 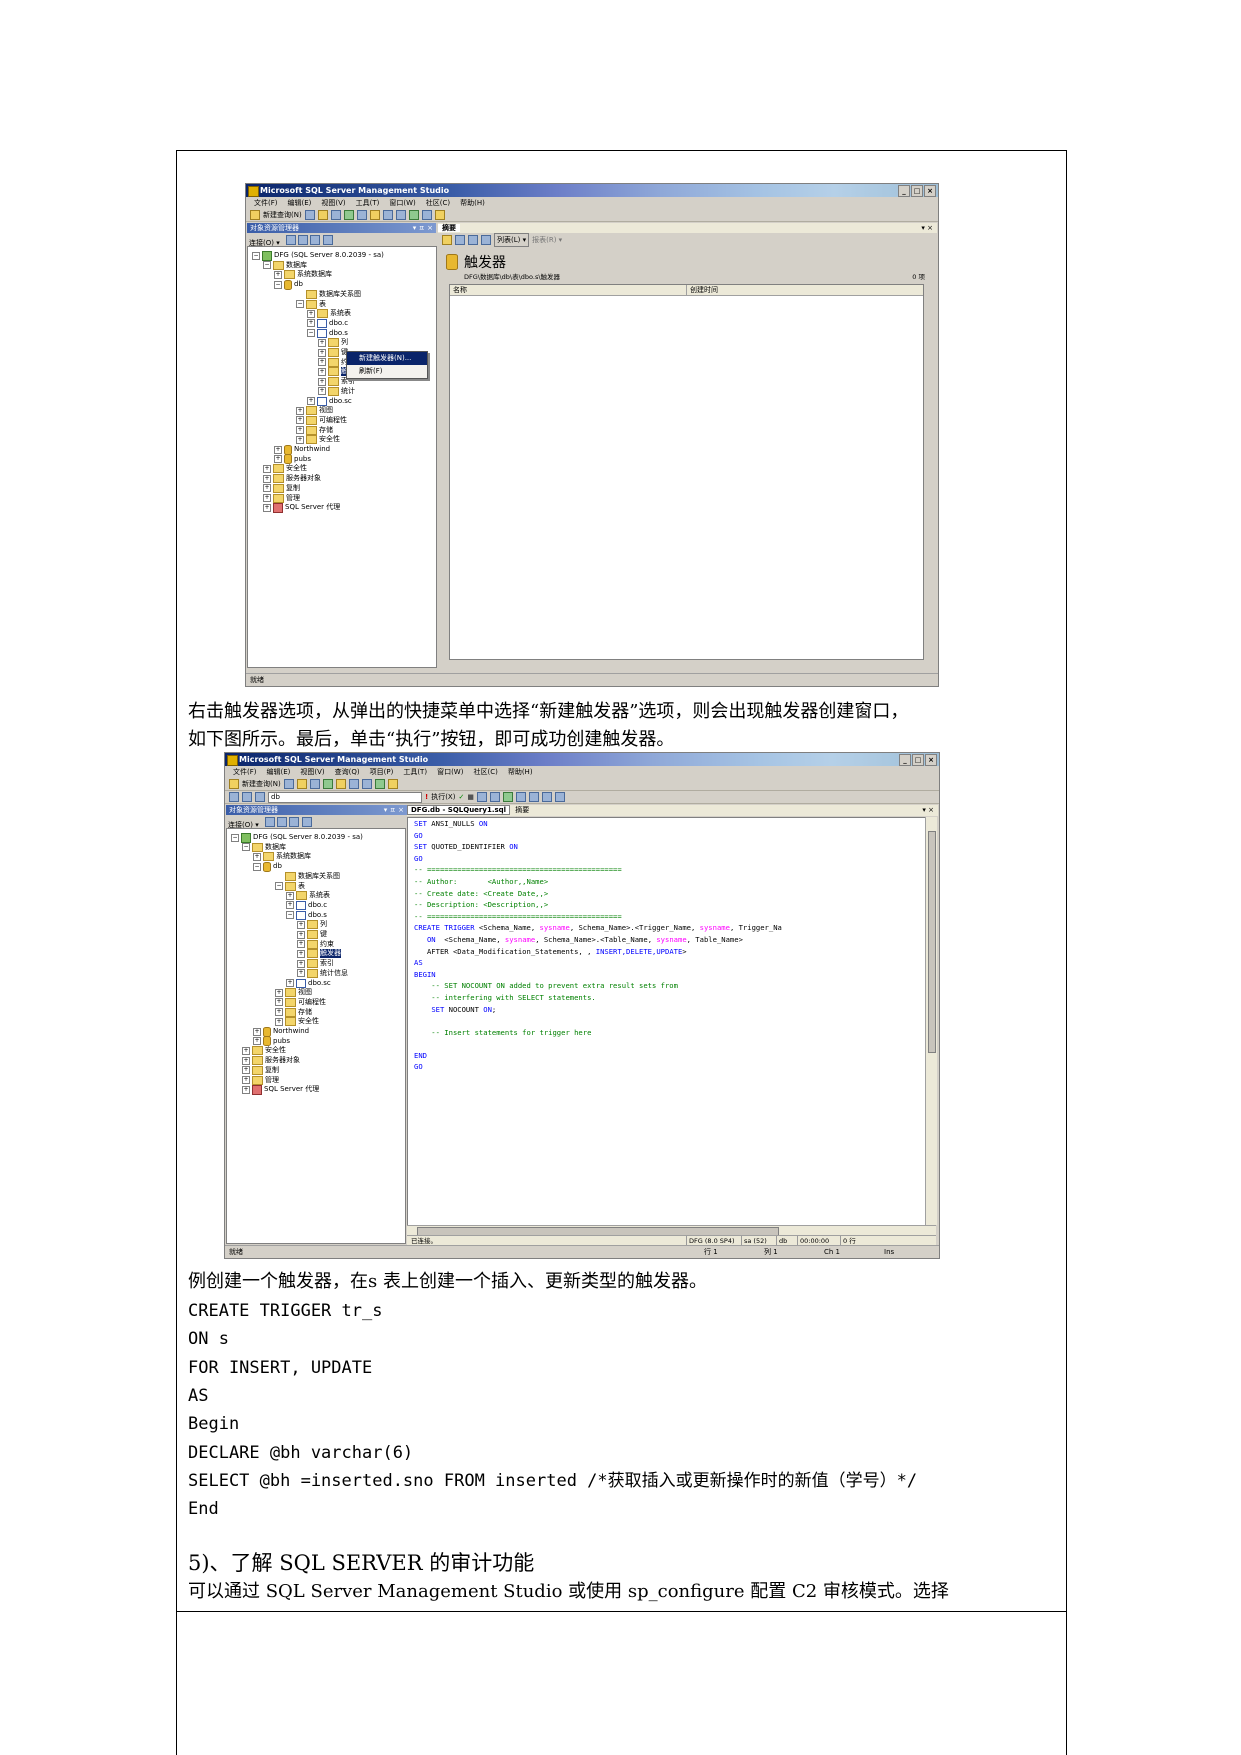 I want to click on tree-item: − DFG (SQL Server 8.0.2039 - sa), so click(x=297, y=837).